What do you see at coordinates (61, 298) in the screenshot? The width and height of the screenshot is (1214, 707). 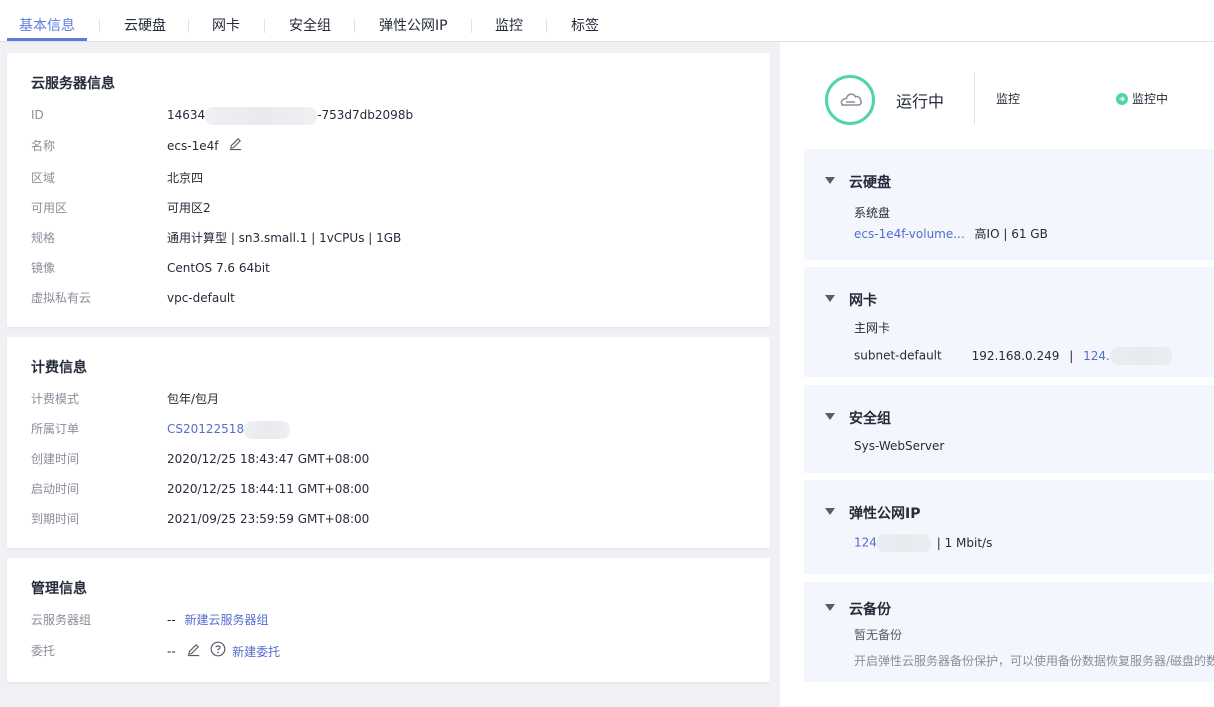 I see `vpc-label: 虚拟私有云` at bounding box center [61, 298].